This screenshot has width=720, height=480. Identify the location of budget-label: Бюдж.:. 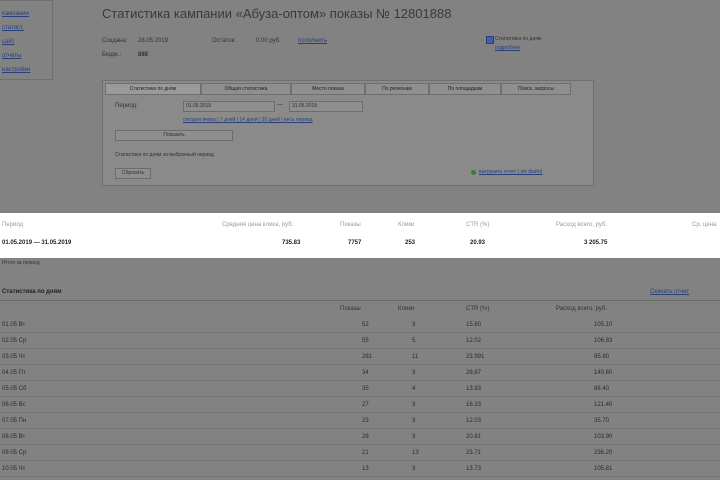
(112, 55).